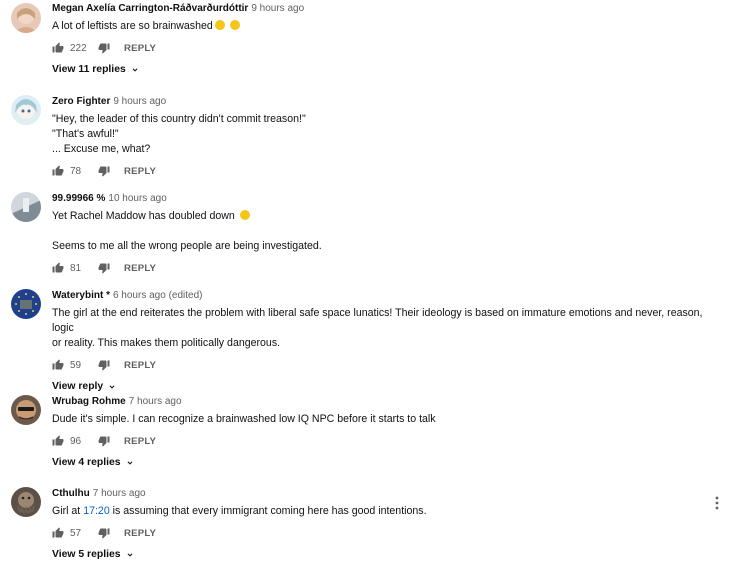 Image resolution: width=735 pixels, height=568 pixels. I want to click on like-count: 81, so click(76, 268).